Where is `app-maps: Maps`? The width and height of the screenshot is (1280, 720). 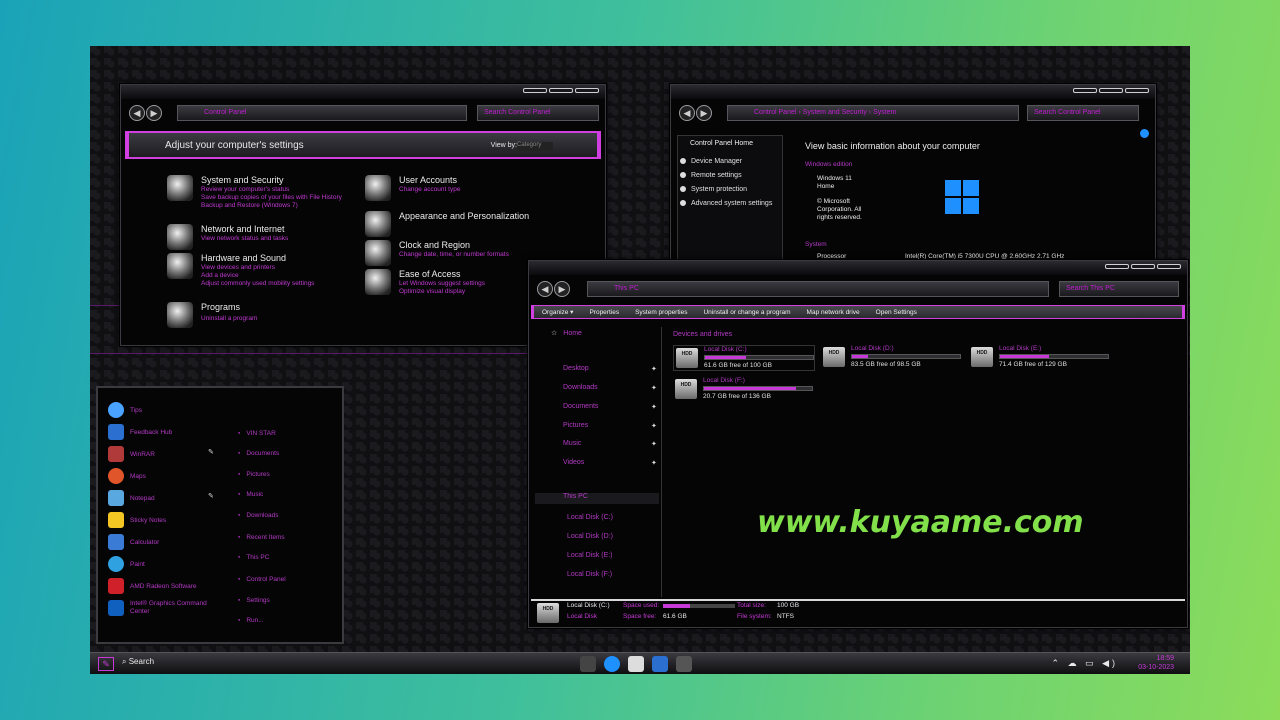 app-maps: Maps is located at coordinates (127, 476).